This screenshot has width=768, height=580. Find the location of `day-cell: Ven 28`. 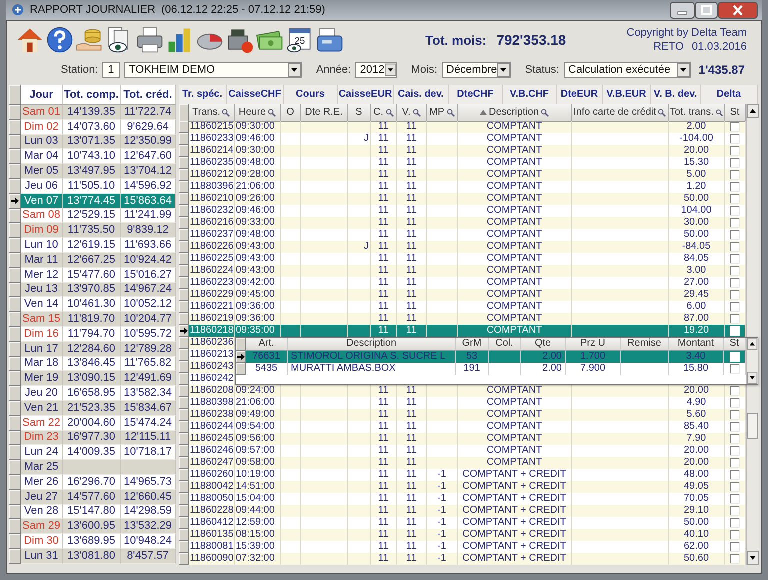

day-cell: Ven 28 is located at coordinates (42, 512).